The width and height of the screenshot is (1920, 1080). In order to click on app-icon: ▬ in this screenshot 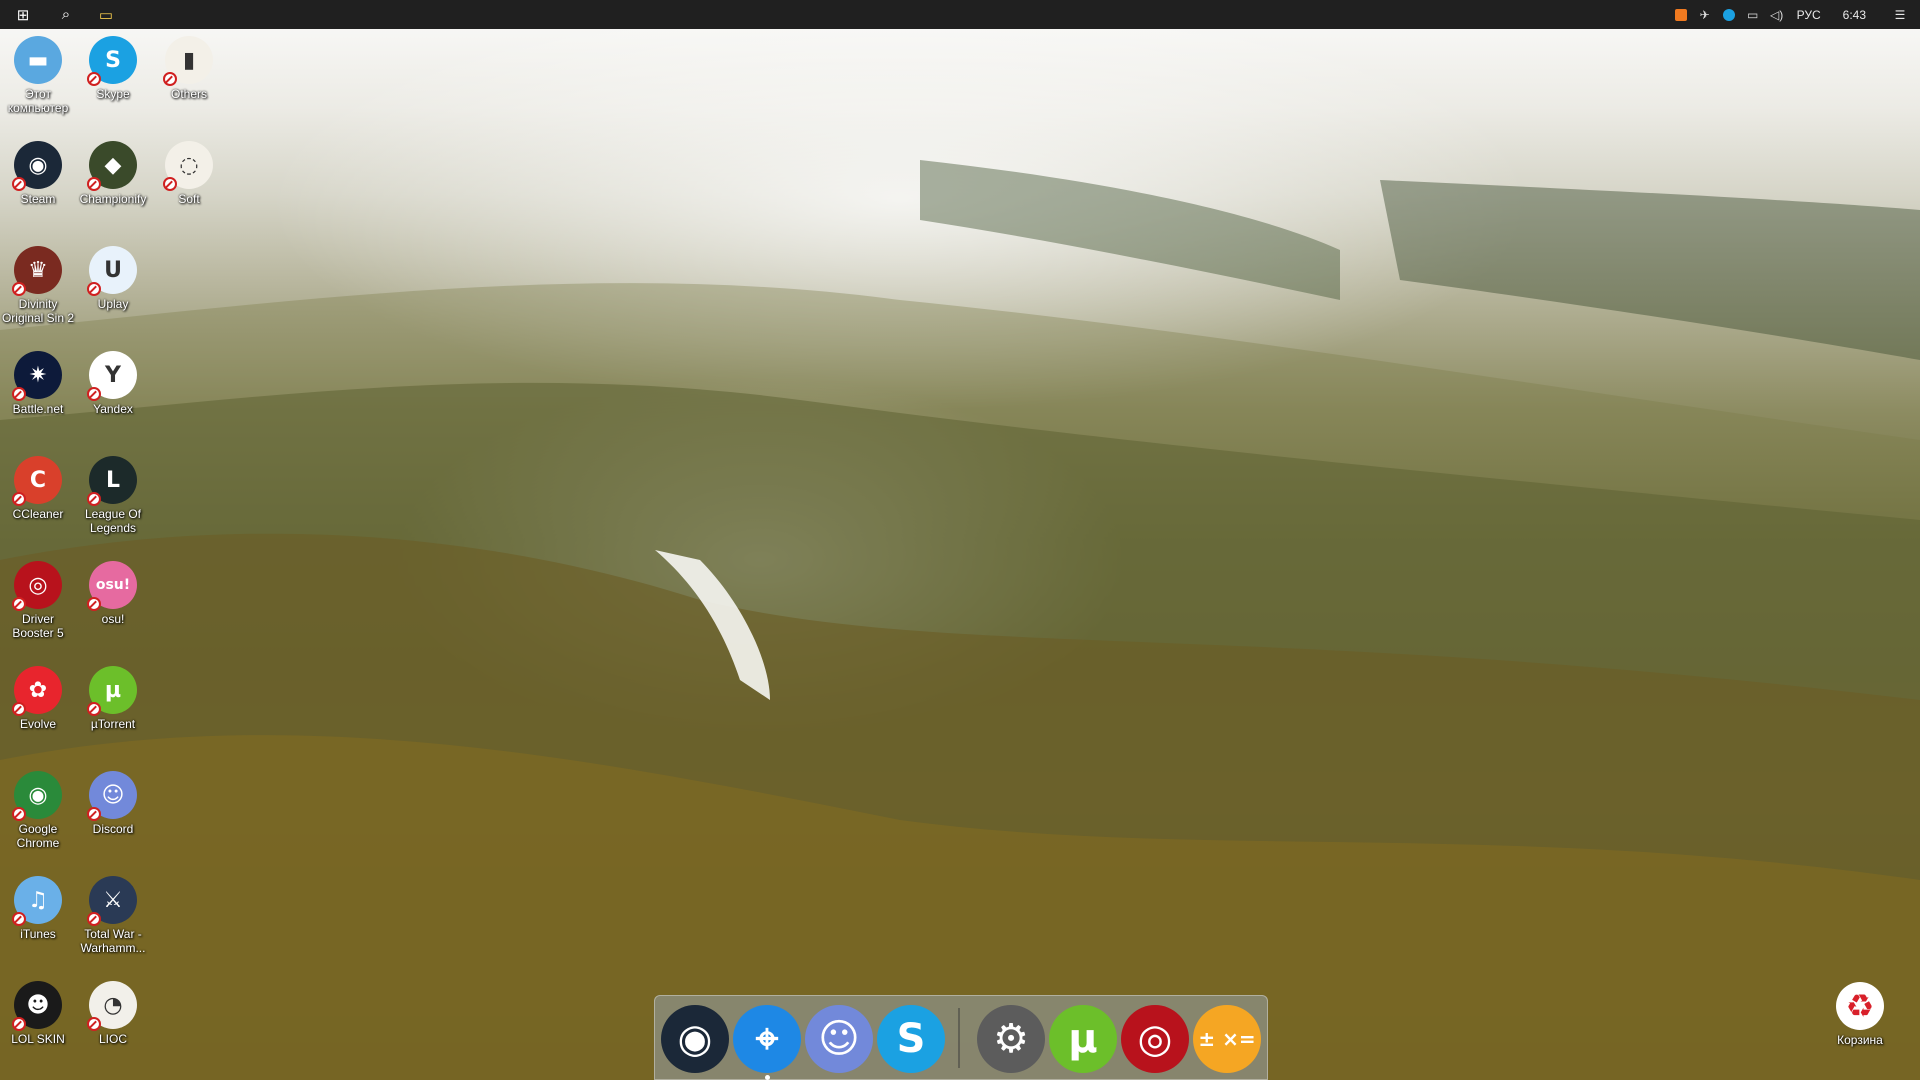, I will do `click(38, 60)`.